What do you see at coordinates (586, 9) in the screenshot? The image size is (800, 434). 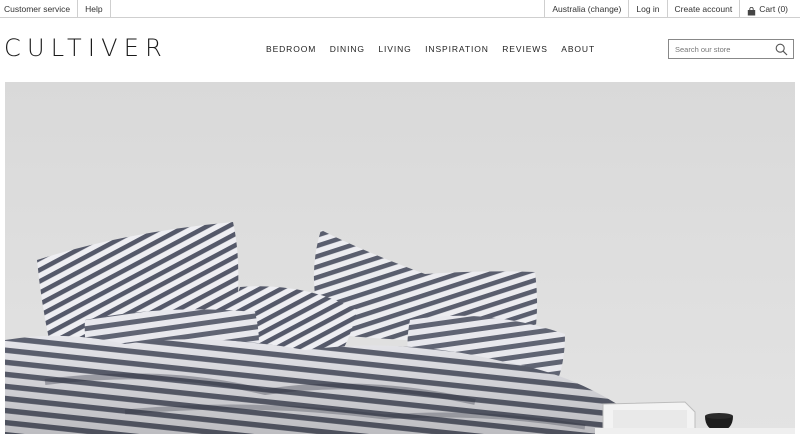 I see `region-selector-link: Australia (change)` at bounding box center [586, 9].